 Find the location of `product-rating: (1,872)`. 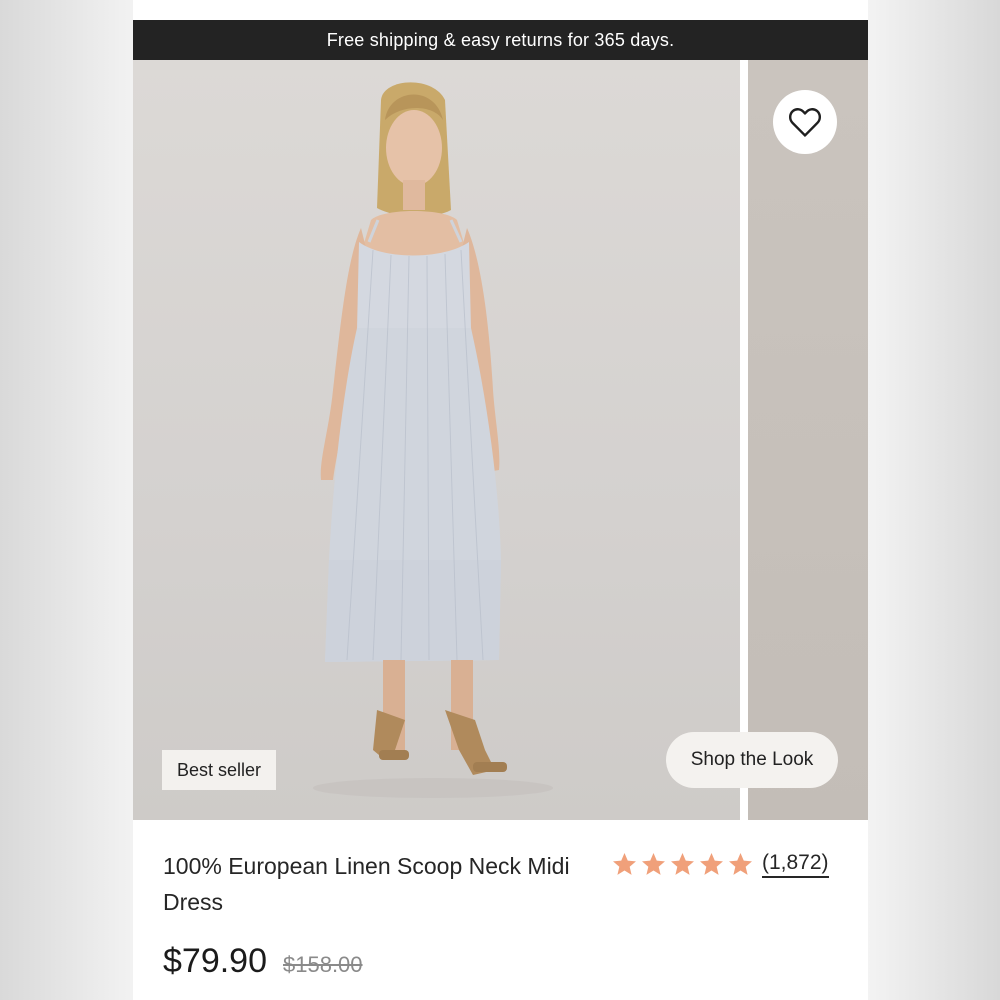

product-rating: (1,872) is located at coordinates (720, 864).